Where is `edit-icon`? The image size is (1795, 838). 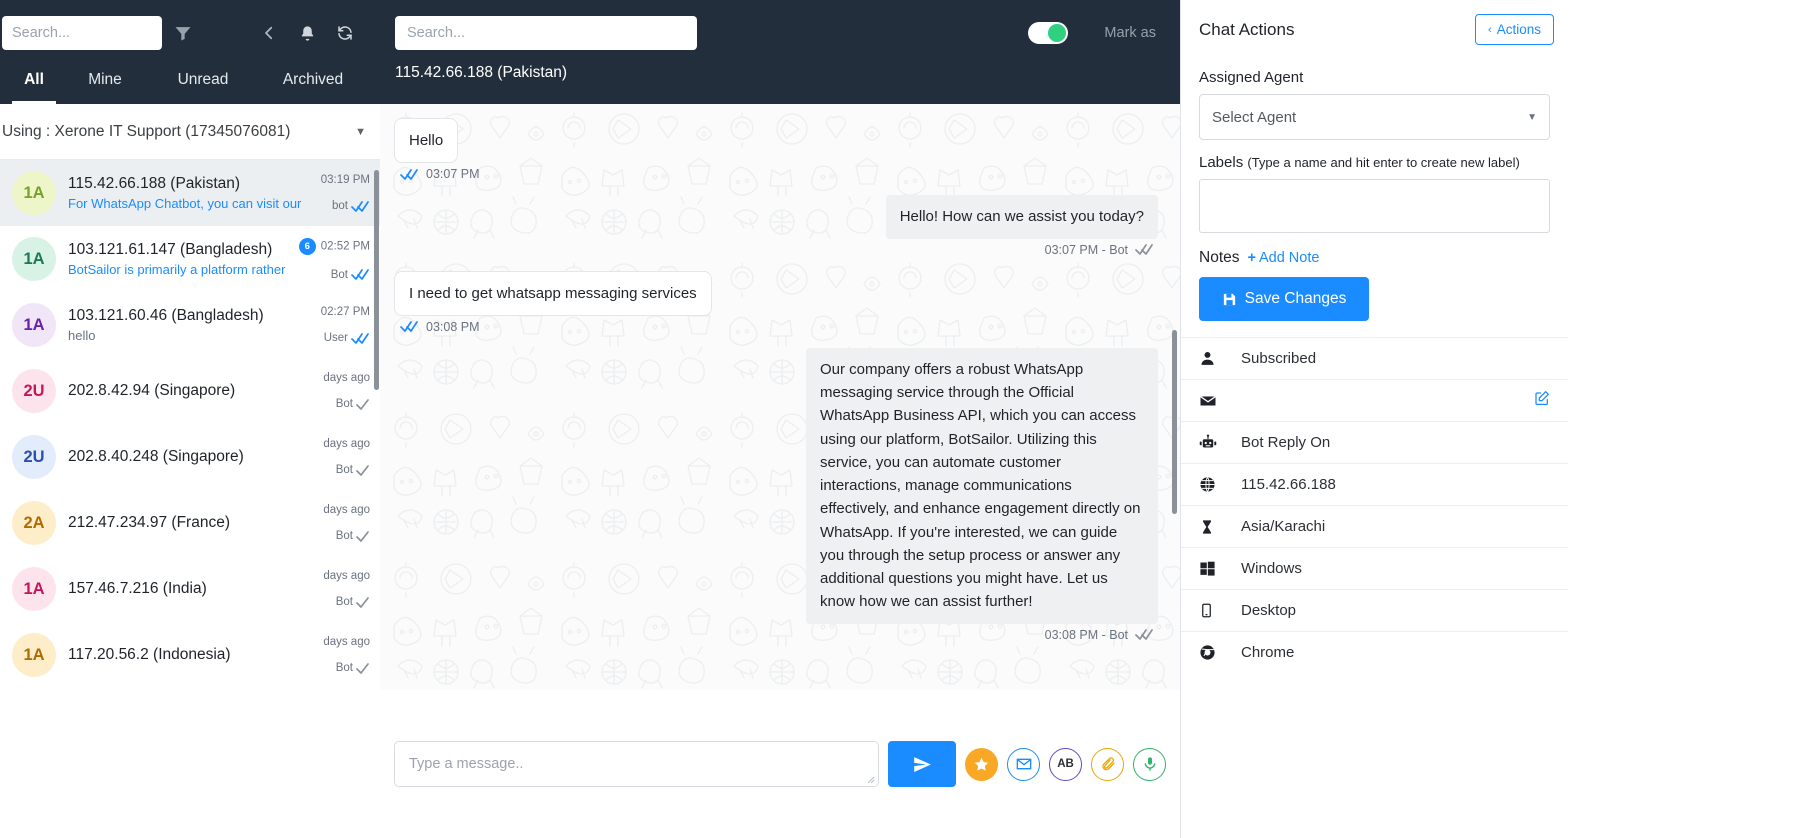
edit-icon is located at coordinates (1542, 400).